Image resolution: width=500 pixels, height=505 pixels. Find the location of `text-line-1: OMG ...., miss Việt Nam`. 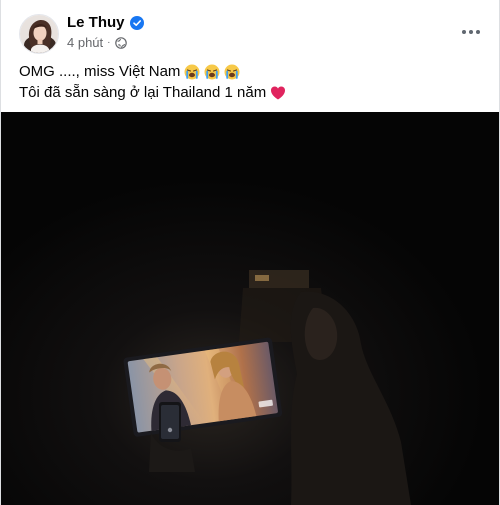

text-line-1: OMG ...., miss Việt Nam is located at coordinates (100, 71).